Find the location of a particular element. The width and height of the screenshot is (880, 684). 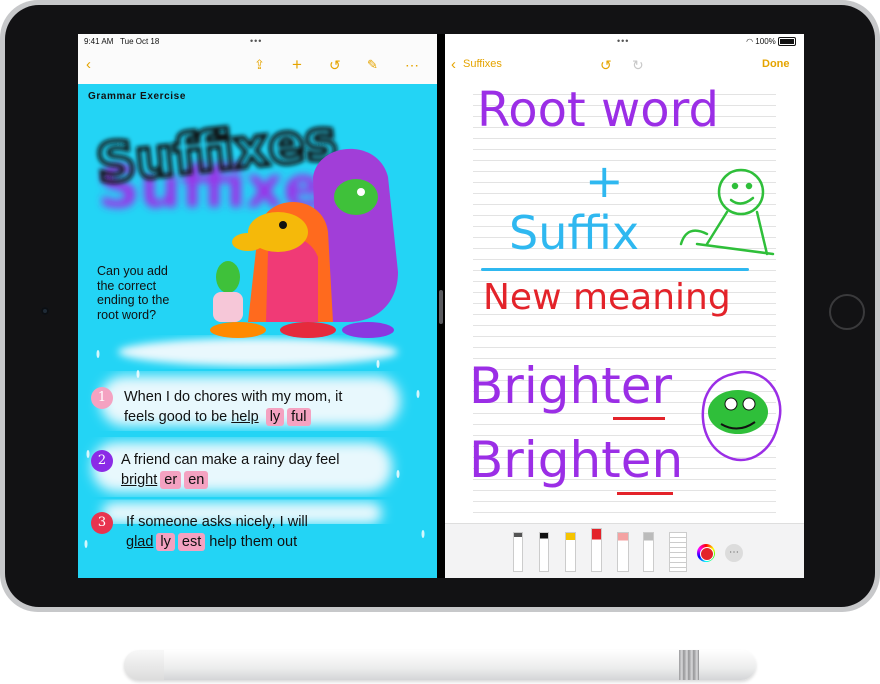

apple-pencil is located at coordinates (440, 665).